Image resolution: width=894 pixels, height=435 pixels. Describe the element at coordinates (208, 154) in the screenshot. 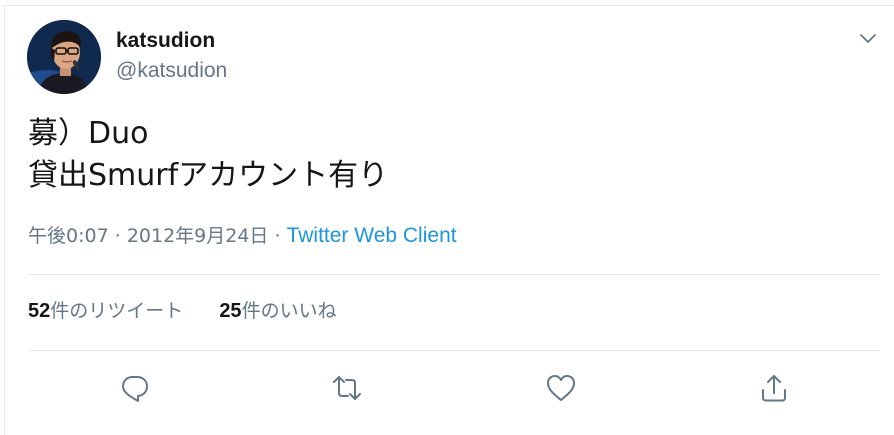

I see `tweet-text: 募）Duo 貸出Smurfアカウント有り` at that location.